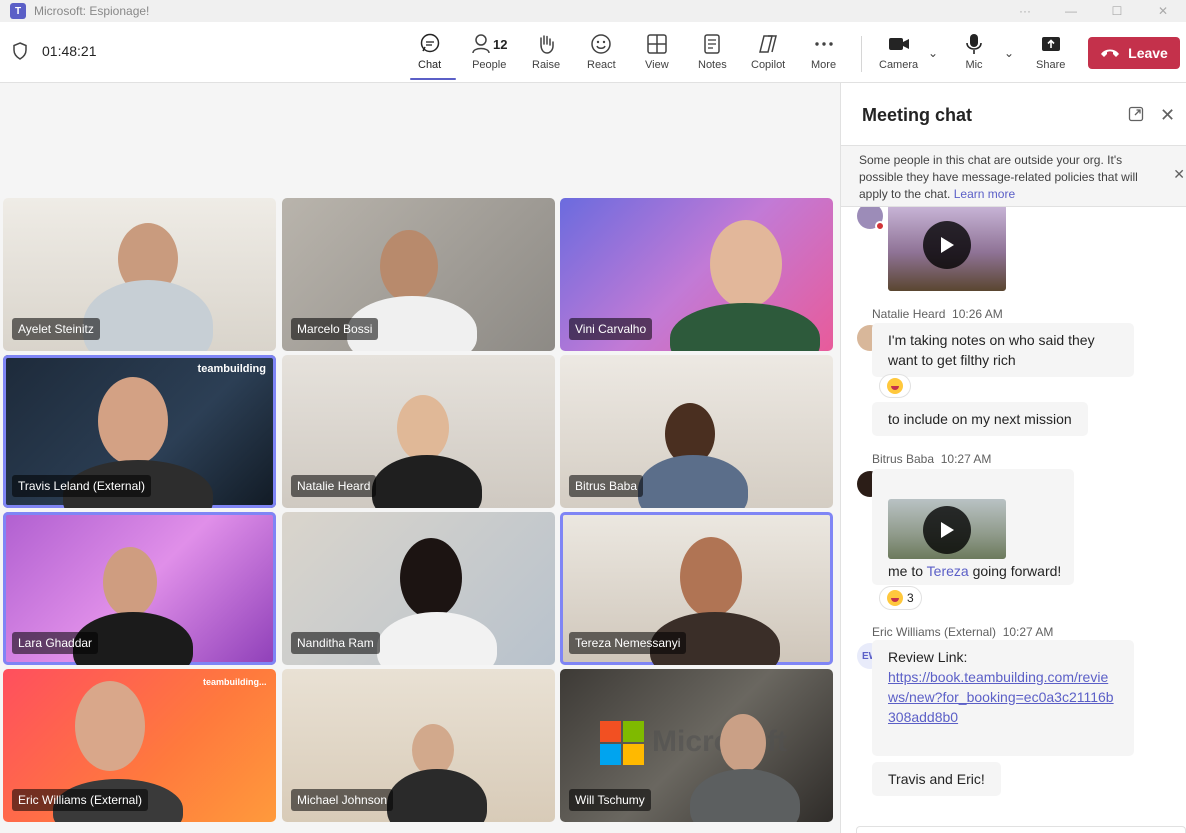 This screenshot has height=833, width=1186. Describe the element at coordinates (974, 44) in the screenshot. I see `microphone-icon` at that location.